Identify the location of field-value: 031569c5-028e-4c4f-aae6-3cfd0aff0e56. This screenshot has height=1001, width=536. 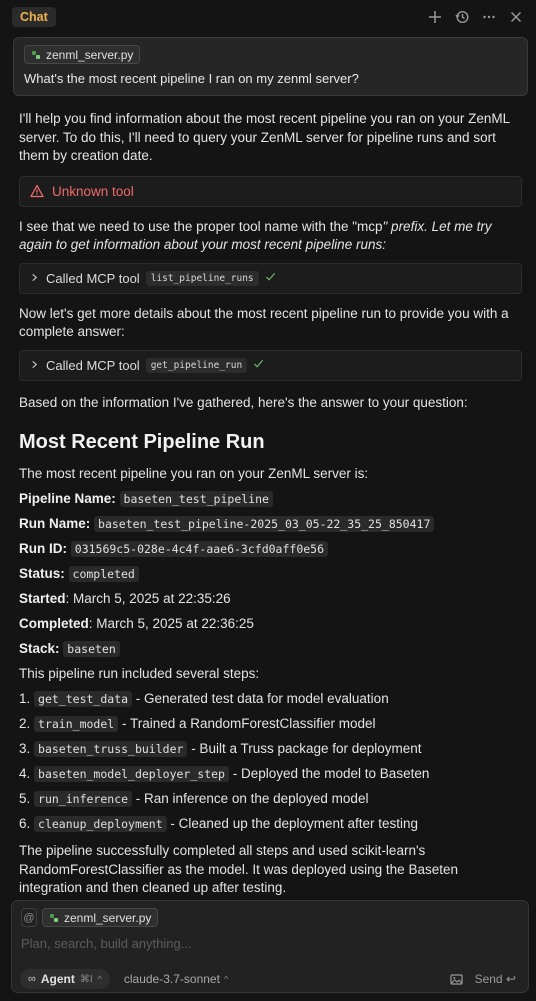
(199, 549).